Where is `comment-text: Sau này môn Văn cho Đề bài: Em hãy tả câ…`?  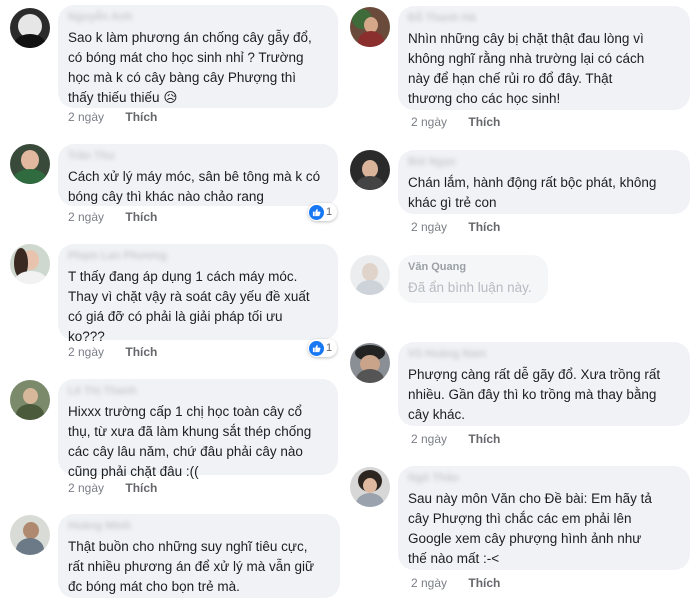 comment-text: Sau này môn Văn cho Đề bài: Em hãy tả câ… is located at coordinates (530, 528).